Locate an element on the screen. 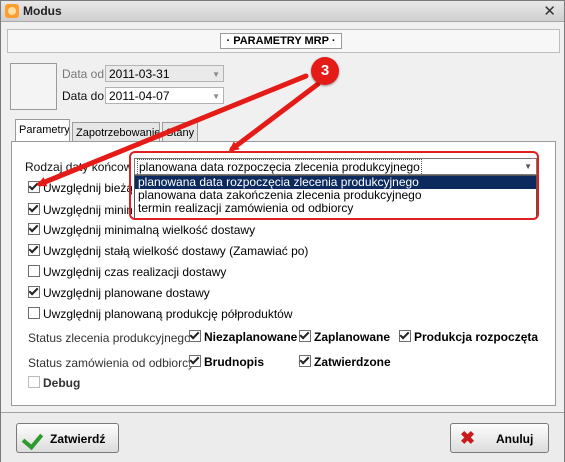 The height and width of the screenshot is (462, 565). checkbox-current-stock is located at coordinates (34, 187).